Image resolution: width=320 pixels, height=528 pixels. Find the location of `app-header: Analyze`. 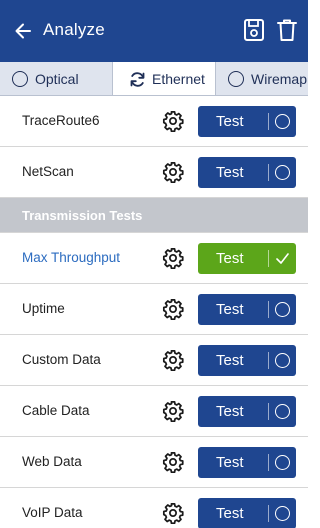

app-header: Analyze is located at coordinates (154, 31).